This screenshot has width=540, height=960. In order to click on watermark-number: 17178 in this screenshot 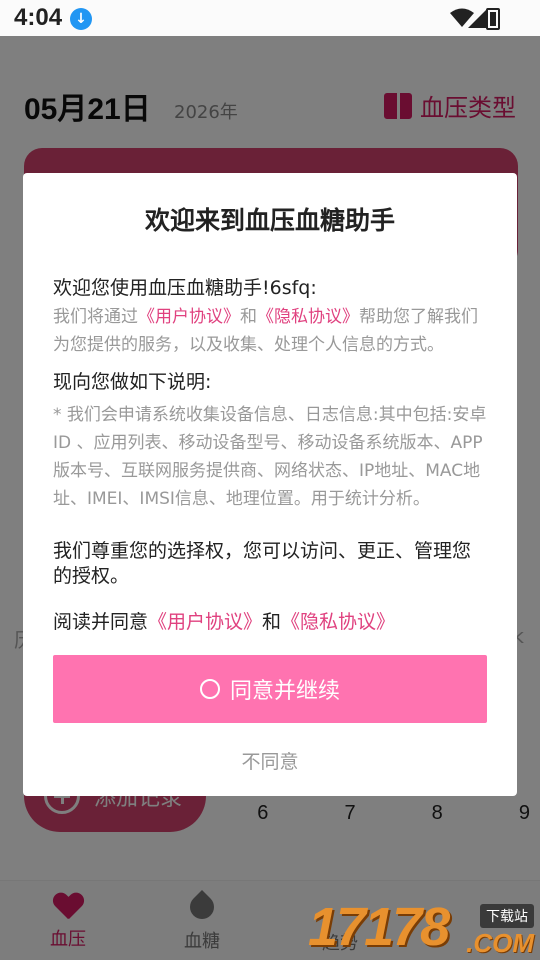, I will do `click(379, 927)`.